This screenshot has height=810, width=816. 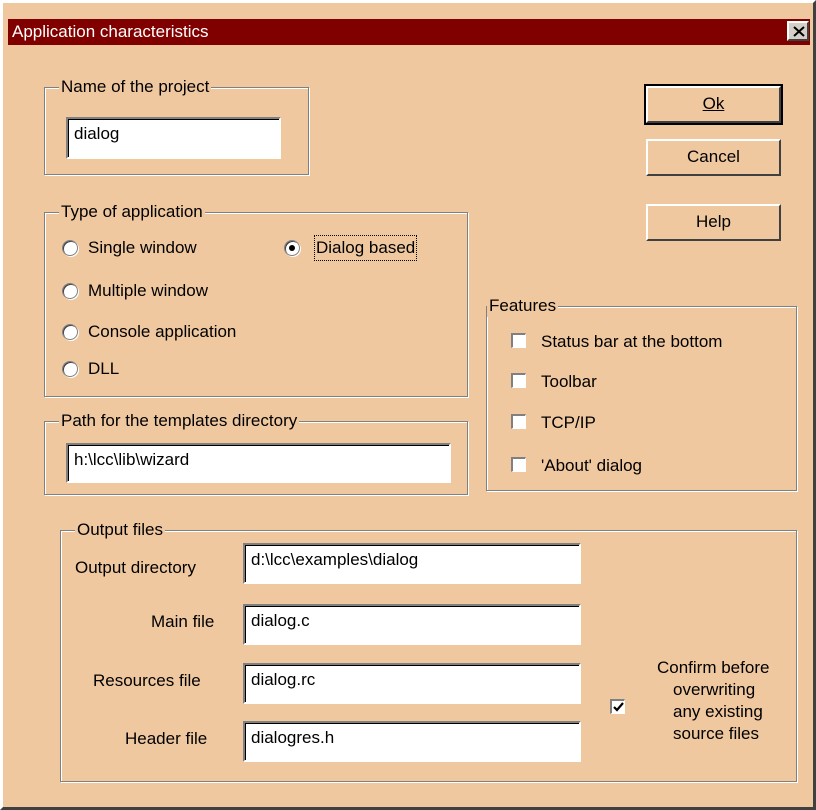 I want to click on radio-label: Single window, so click(x=142, y=247).